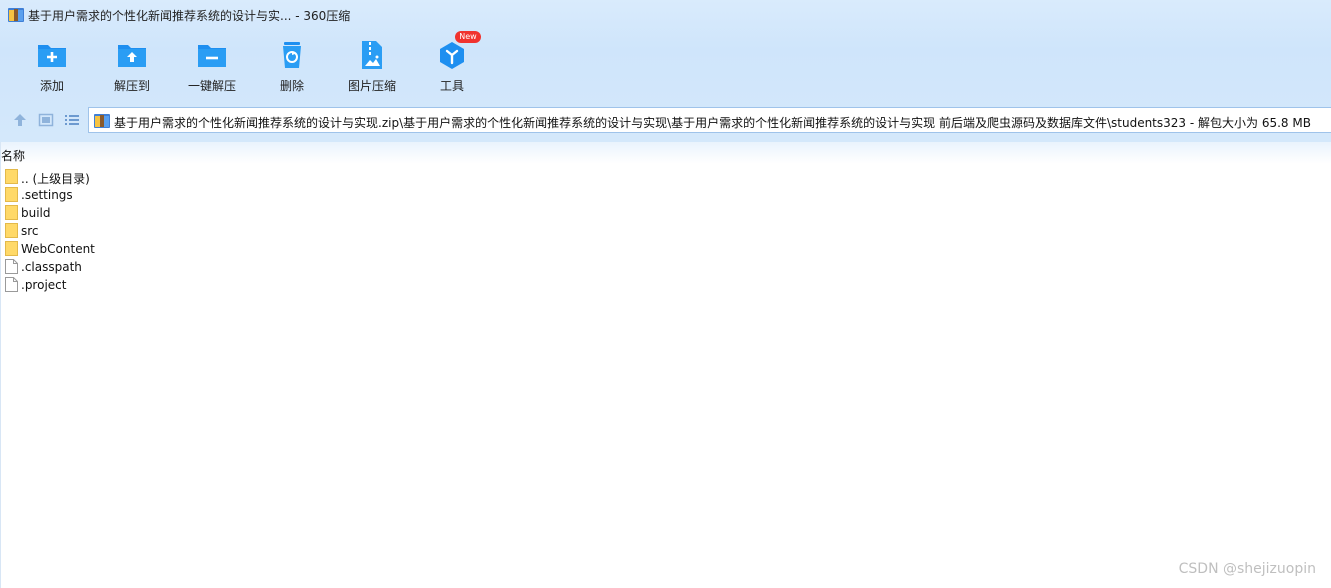 This screenshot has height=588, width=1331. I want to click on list-item: .settings, so click(150, 195).